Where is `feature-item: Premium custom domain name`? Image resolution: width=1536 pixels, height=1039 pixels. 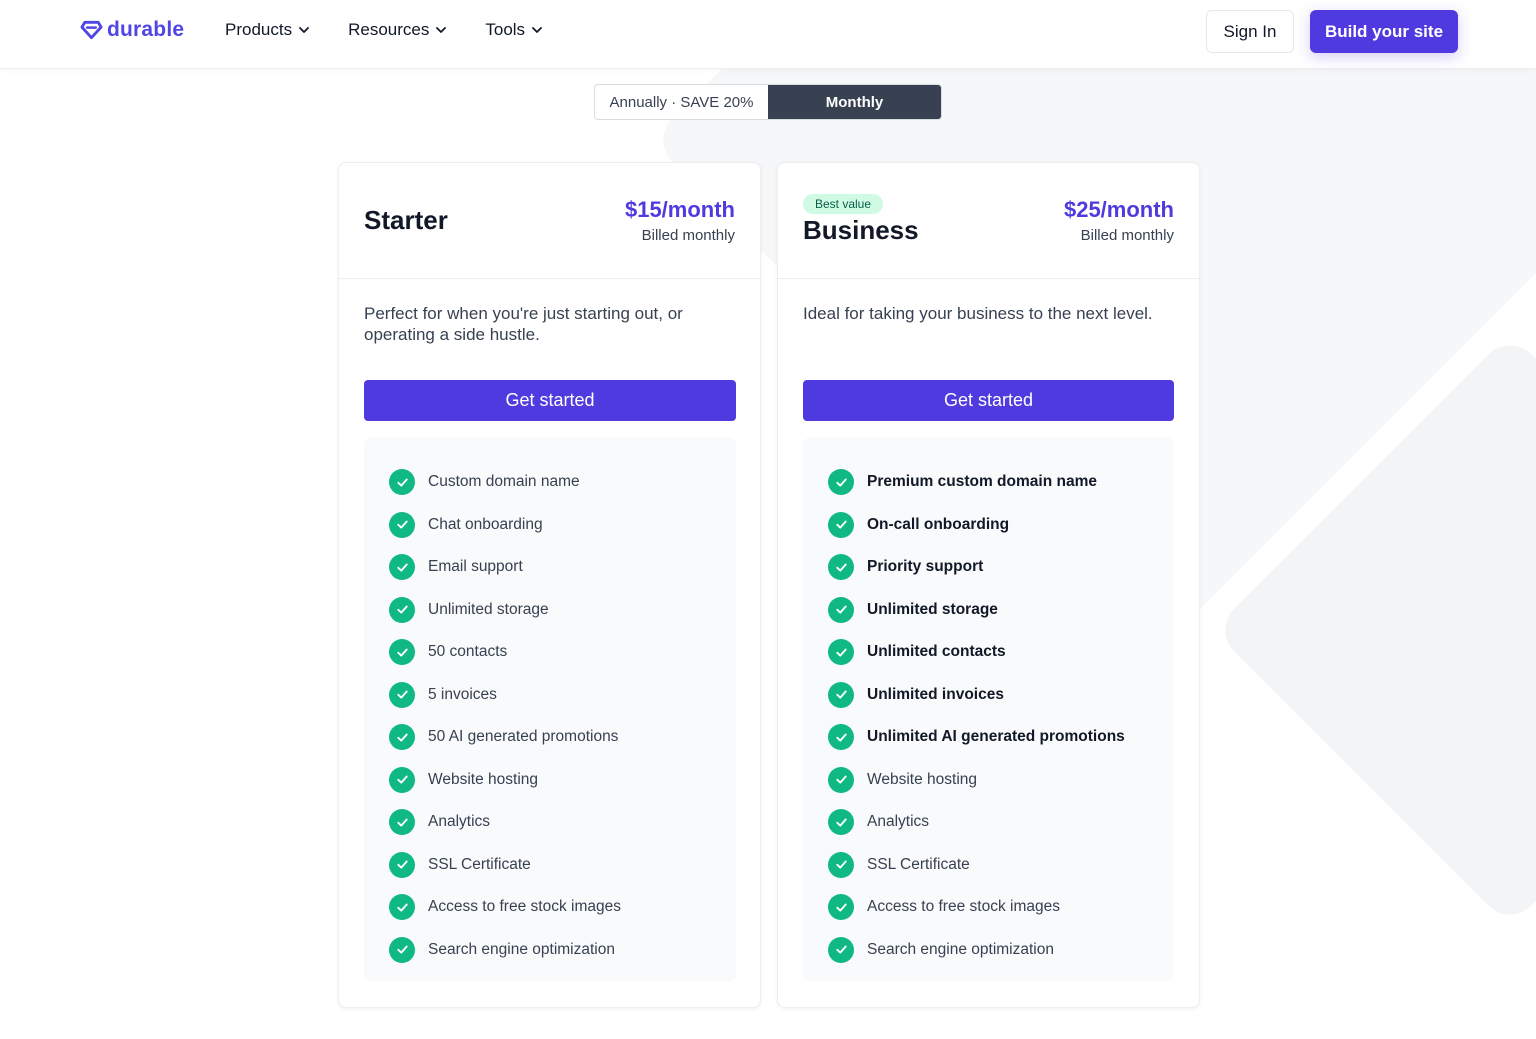
feature-item: Premium custom domain name is located at coordinates (988, 482).